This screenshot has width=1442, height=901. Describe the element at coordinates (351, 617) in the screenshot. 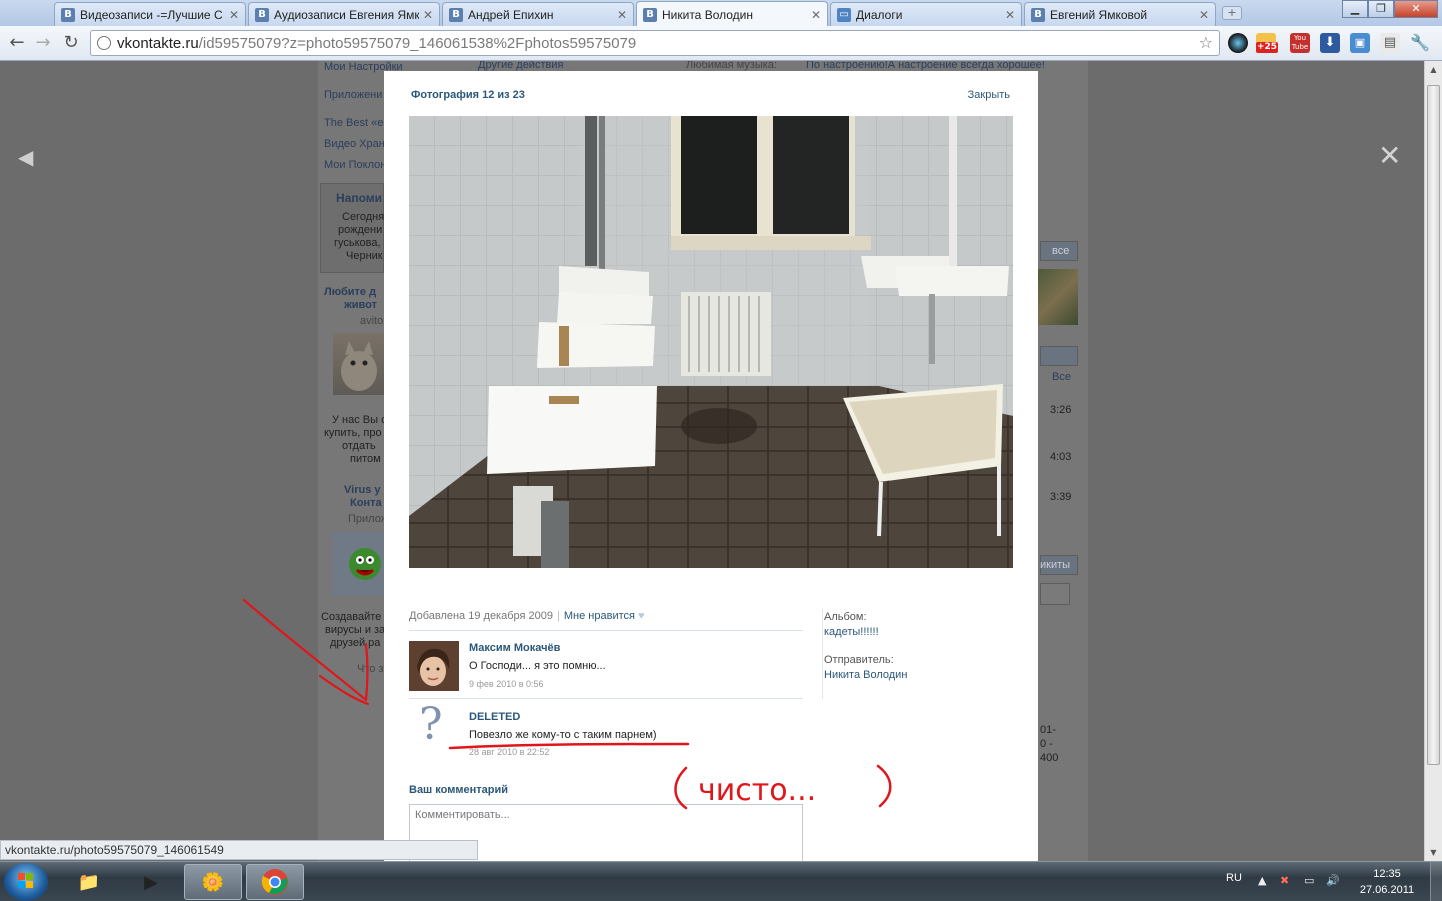

I see `ad-text: Создавайте` at that location.